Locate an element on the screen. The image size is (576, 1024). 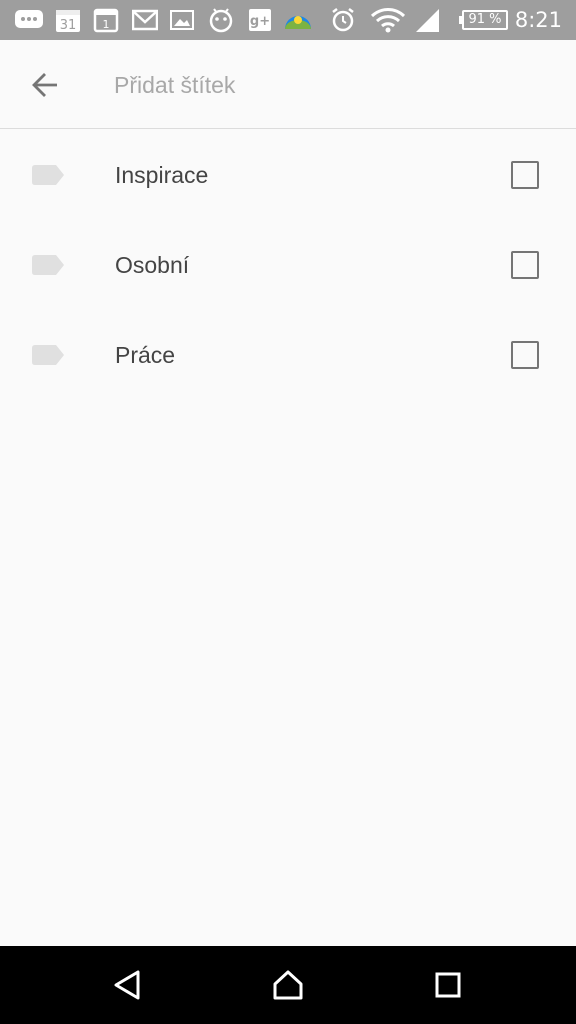
battery-level: 91 % is located at coordinates (483, 20).